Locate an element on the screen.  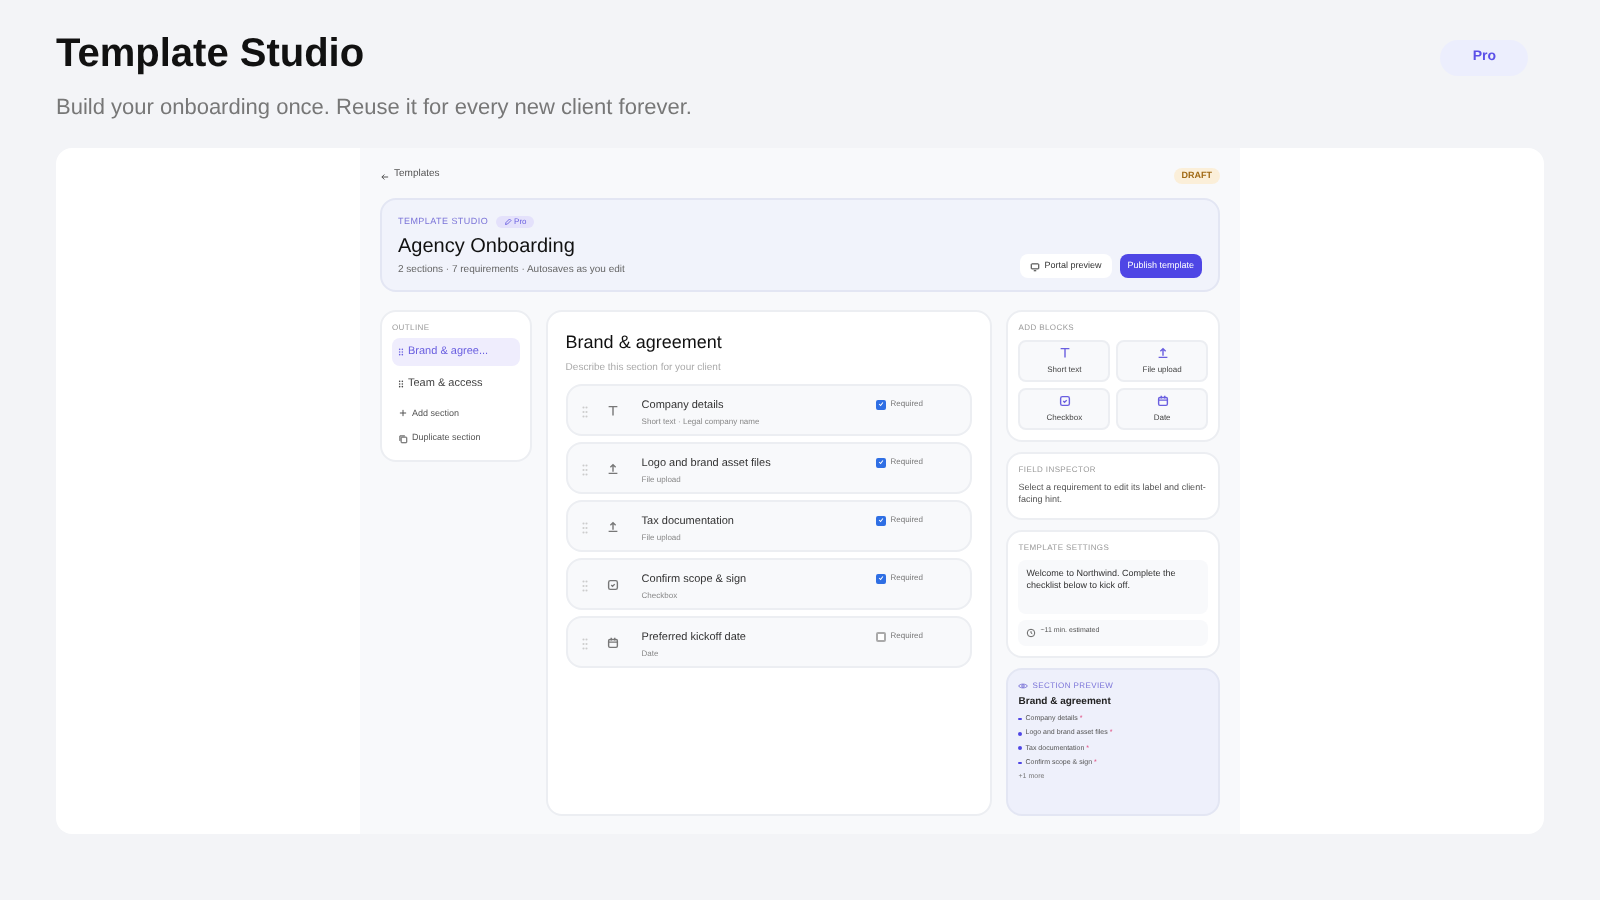
clock-icon is located at coordinates (1031, 632).